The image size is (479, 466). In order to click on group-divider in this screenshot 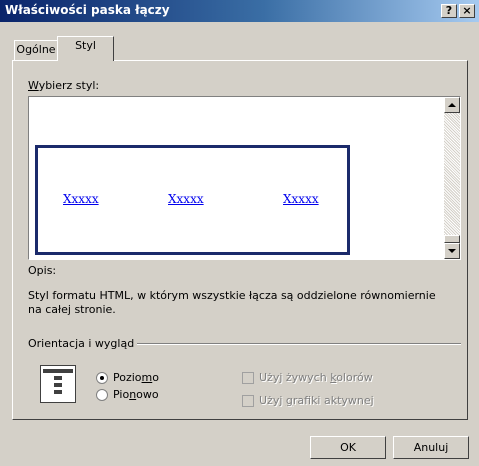, I will do `click(299, 344)`.